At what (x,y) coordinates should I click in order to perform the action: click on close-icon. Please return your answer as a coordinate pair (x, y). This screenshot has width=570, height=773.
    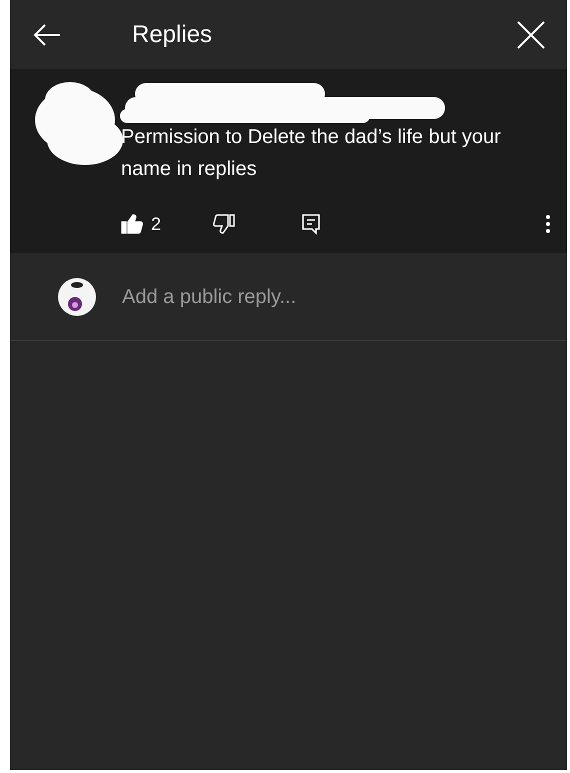
    Looking at the image, I should click on (531, 34).